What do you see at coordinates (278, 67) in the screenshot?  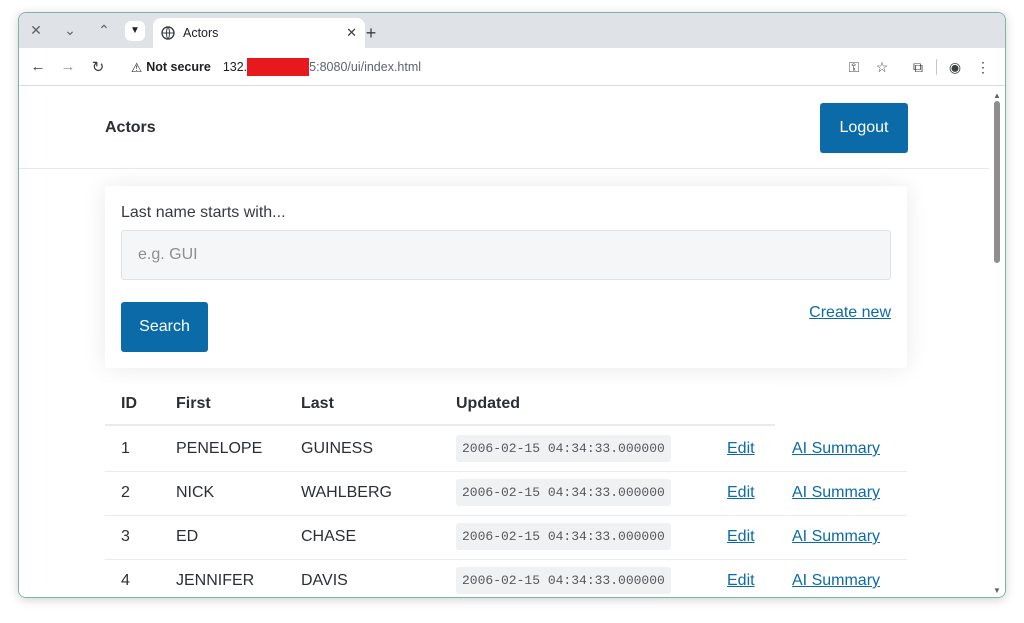 I see `redaction-block` at bounding box center [278, 67].